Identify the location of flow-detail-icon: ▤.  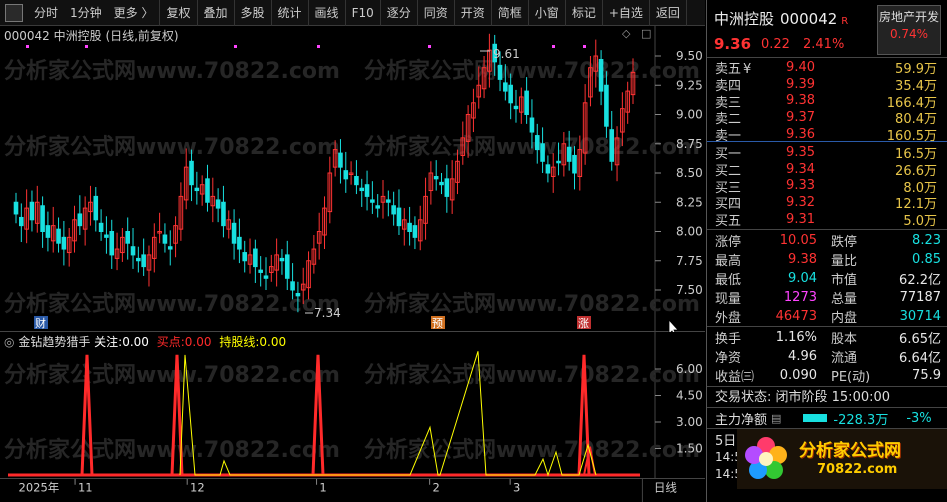
(776, 418).